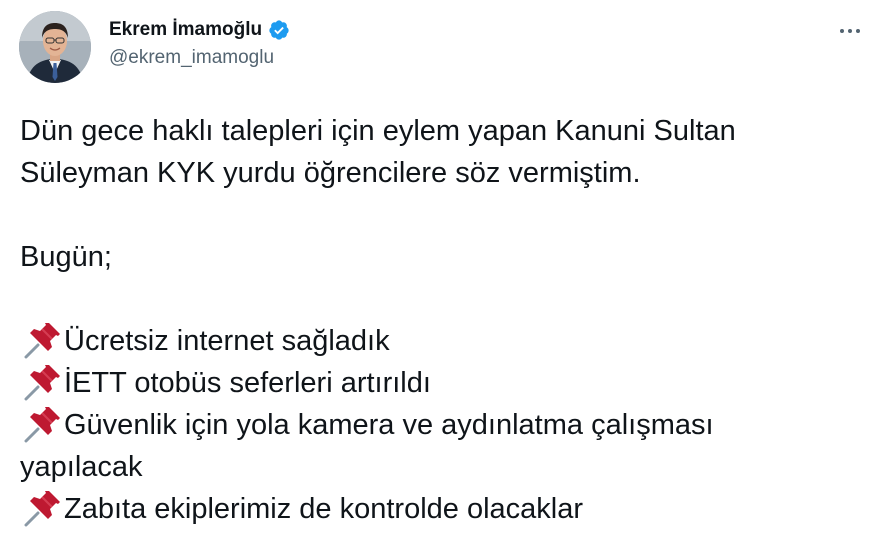 Image resolution: width=882 pixels, height=534 pixels. Describe the element at coordinates (445, 341) in the screenshot. I see `bullet-item: Ücretsiz internet sağladık` at that location.